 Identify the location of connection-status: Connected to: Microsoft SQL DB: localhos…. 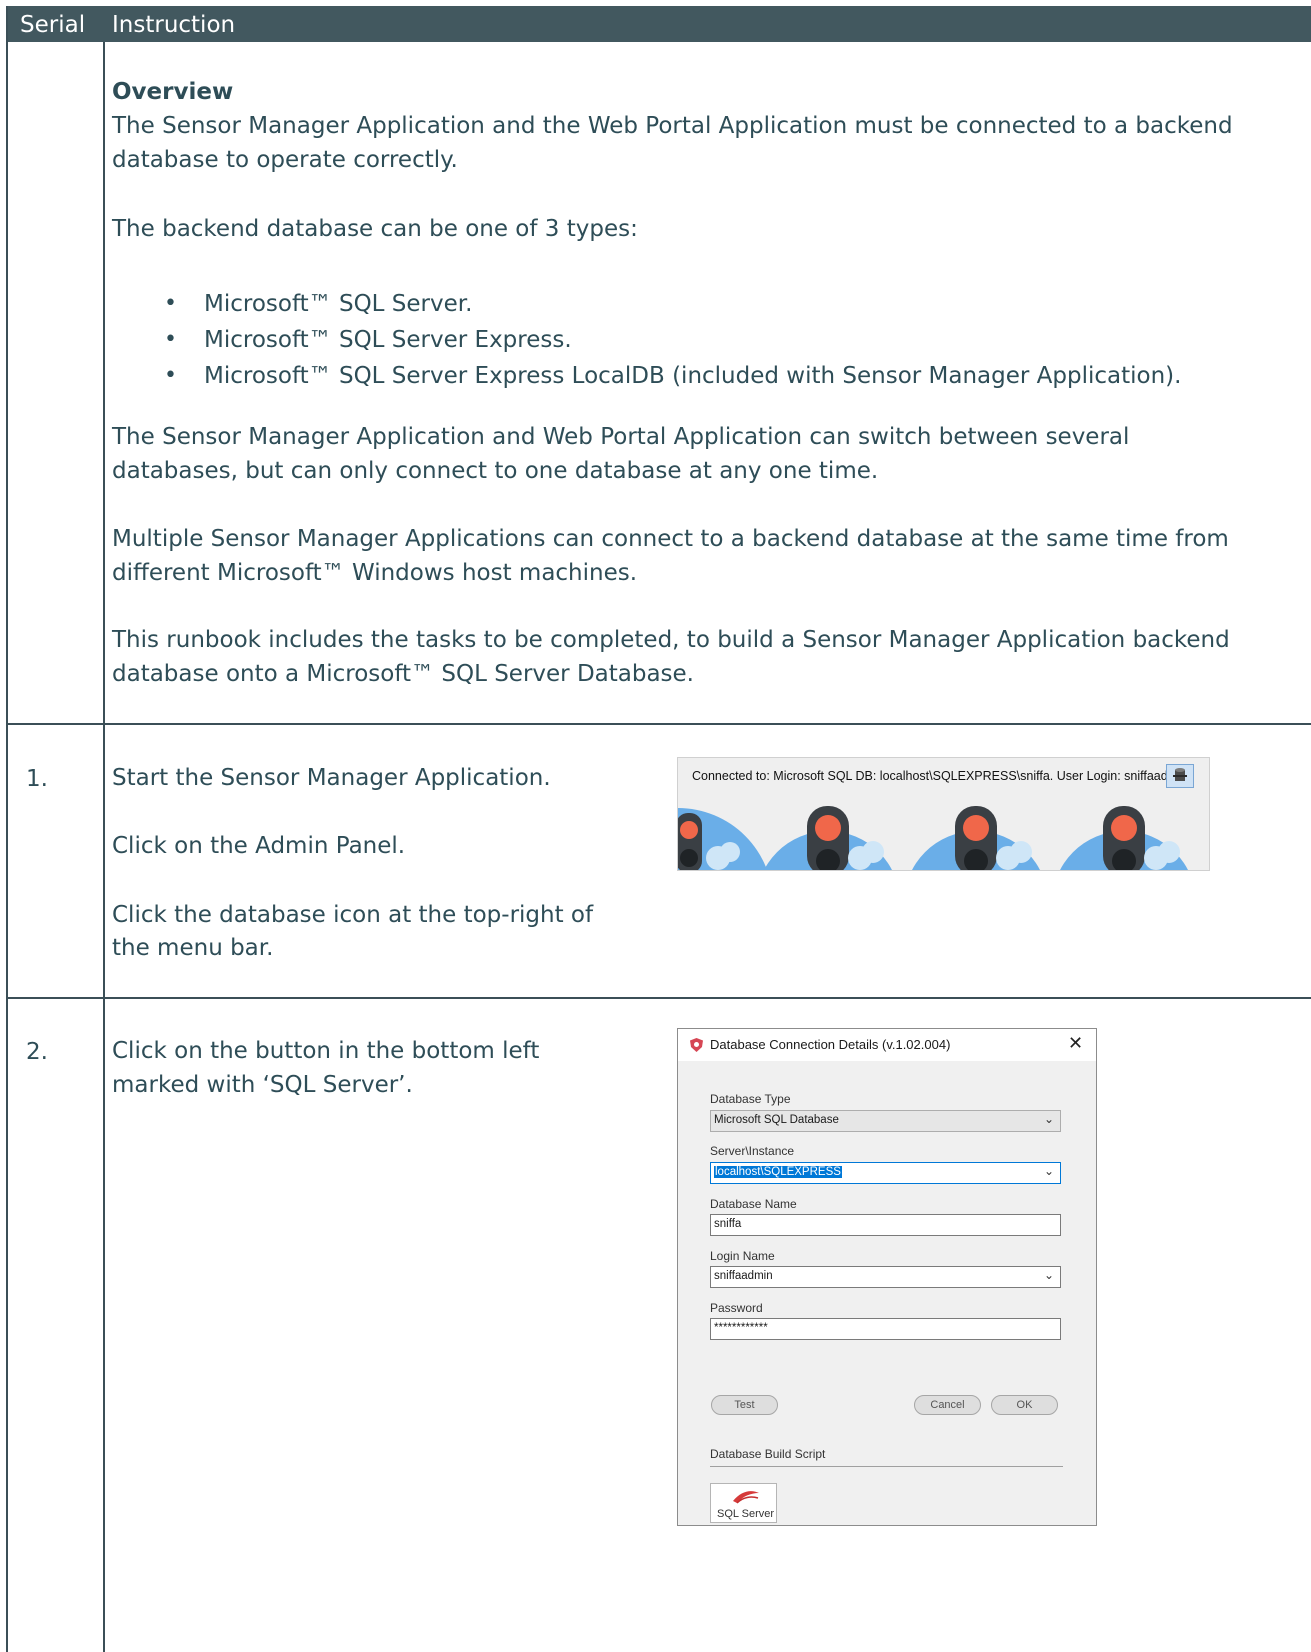
(942, 776).